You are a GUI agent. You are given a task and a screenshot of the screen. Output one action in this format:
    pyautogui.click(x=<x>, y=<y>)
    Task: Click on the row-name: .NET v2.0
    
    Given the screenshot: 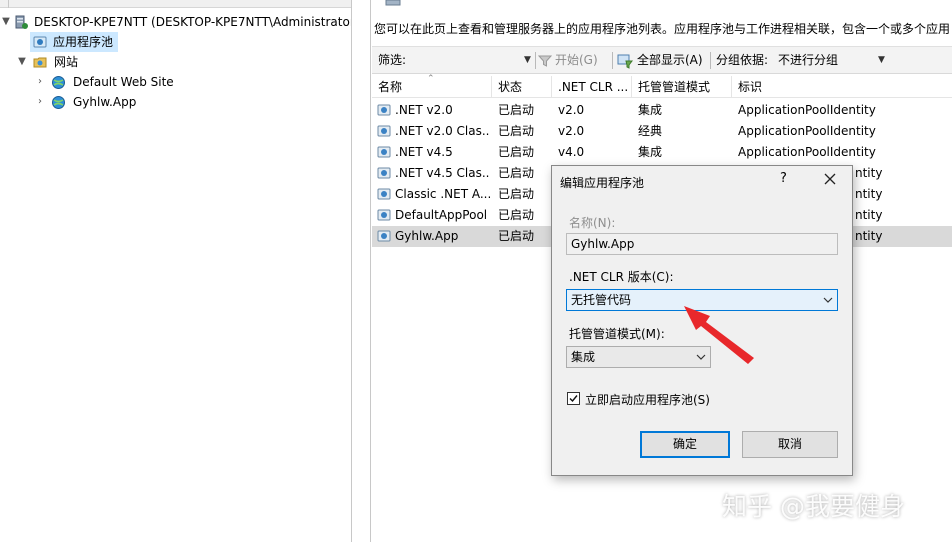 What is the action you would take?
    pyautogui.click(x=424, y=110)
    